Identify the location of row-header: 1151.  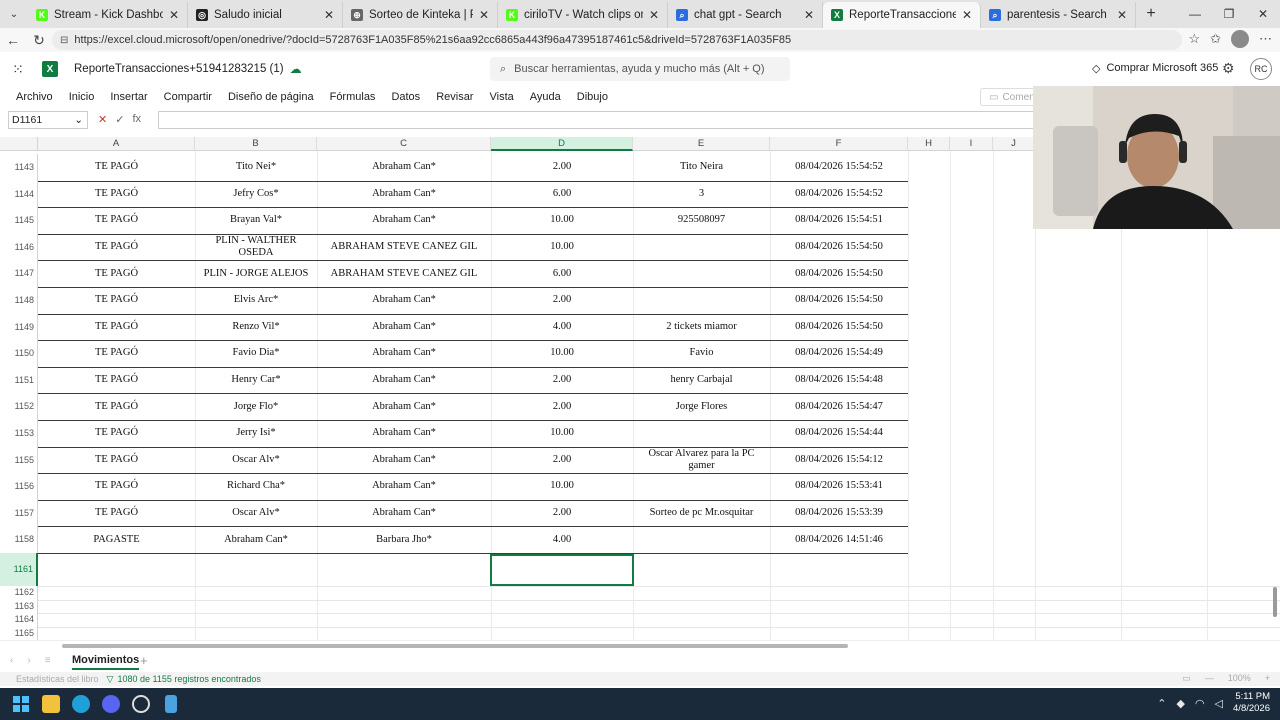
(19, 380).